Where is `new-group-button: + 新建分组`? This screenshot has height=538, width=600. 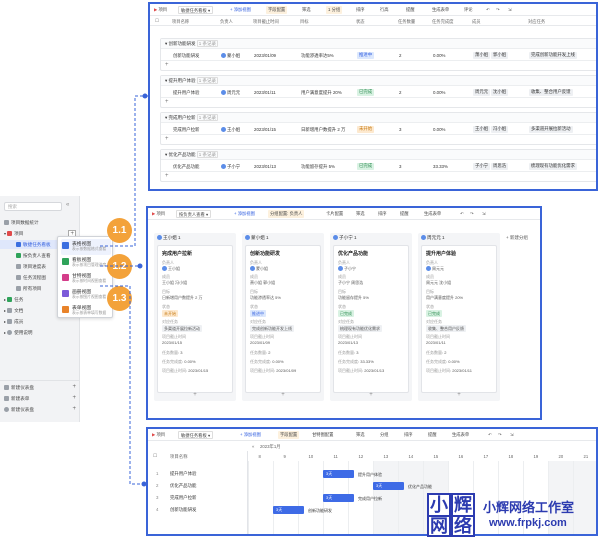
new-group-button: + 新建分组 is located at coordinates (517, 238).